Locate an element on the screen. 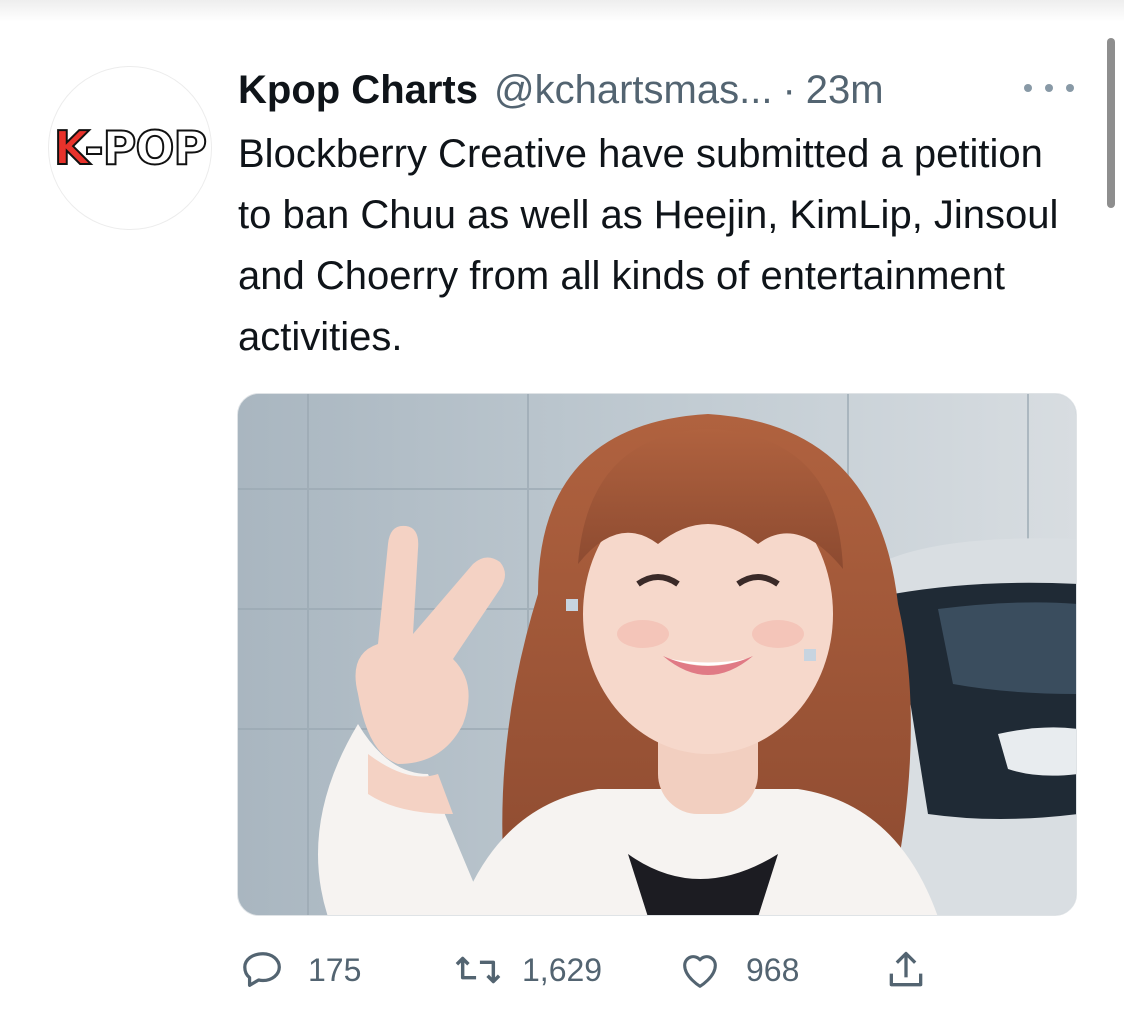 Image resolution: width=1124 pixels, height=1027 pixels. reply-icon is located at coordinates (262, 969).